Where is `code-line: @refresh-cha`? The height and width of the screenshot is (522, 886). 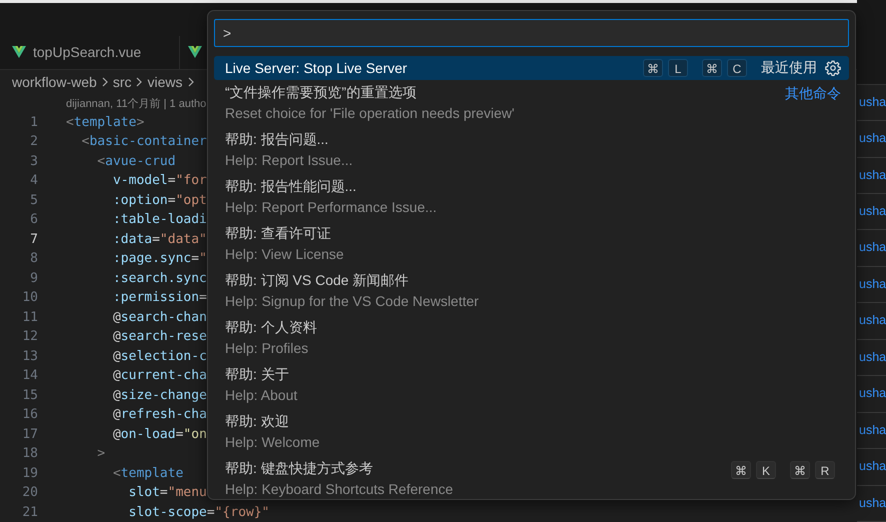 code-line: @refresh-cha is located at coordinates (159, 415).